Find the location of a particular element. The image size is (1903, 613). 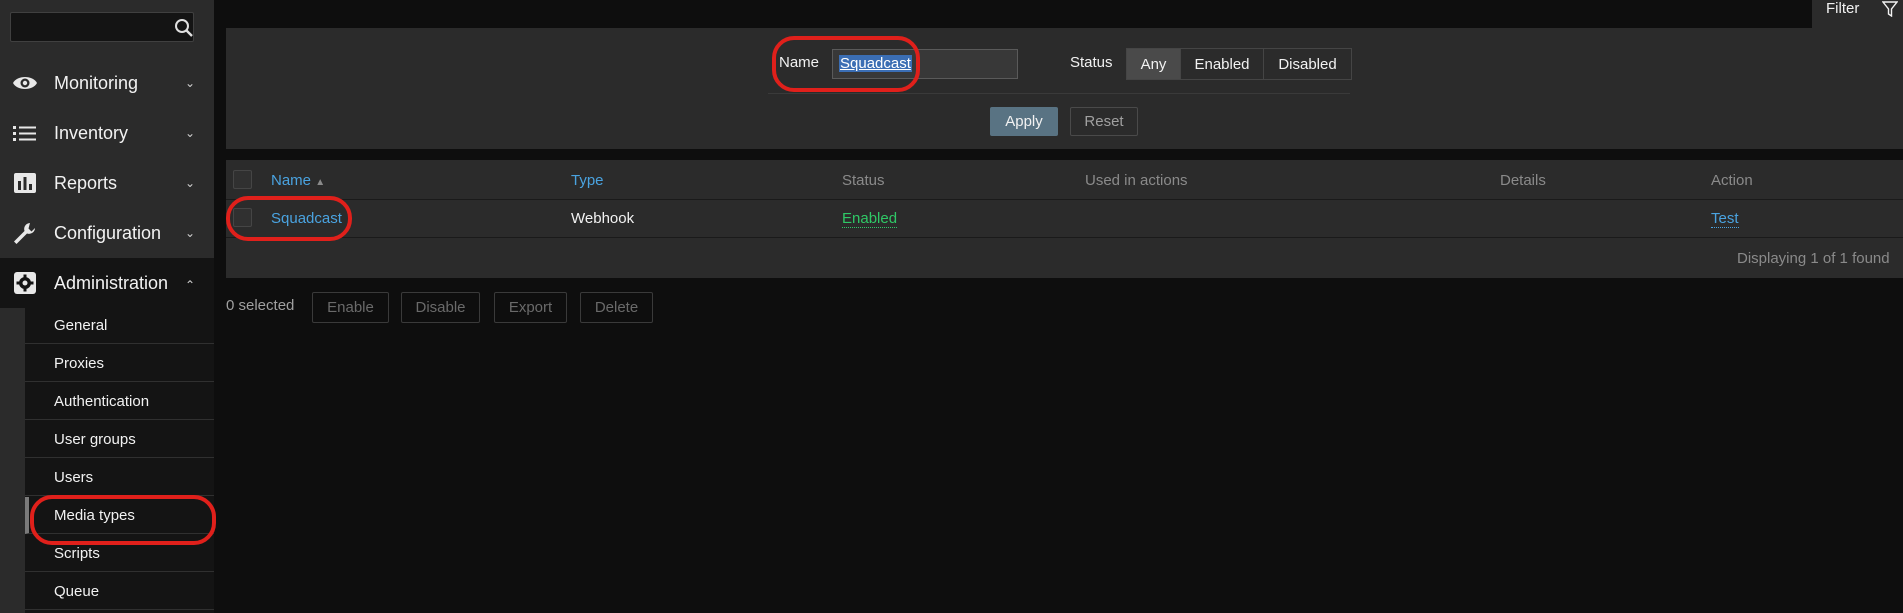

nav-administration-label: Administration is located at coordinates (111, 282).